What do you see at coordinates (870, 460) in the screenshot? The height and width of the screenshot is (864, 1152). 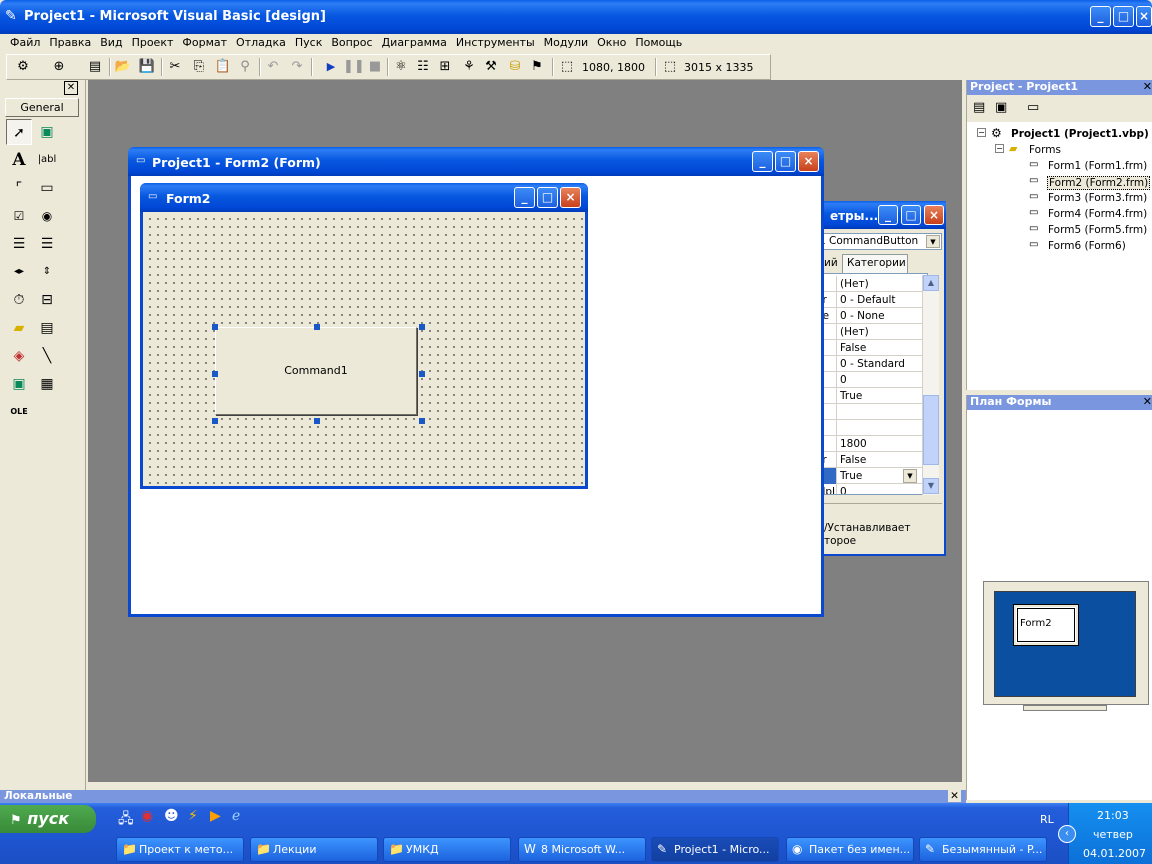 I see `property-row: orFalse` at bounding box center [870, 460].